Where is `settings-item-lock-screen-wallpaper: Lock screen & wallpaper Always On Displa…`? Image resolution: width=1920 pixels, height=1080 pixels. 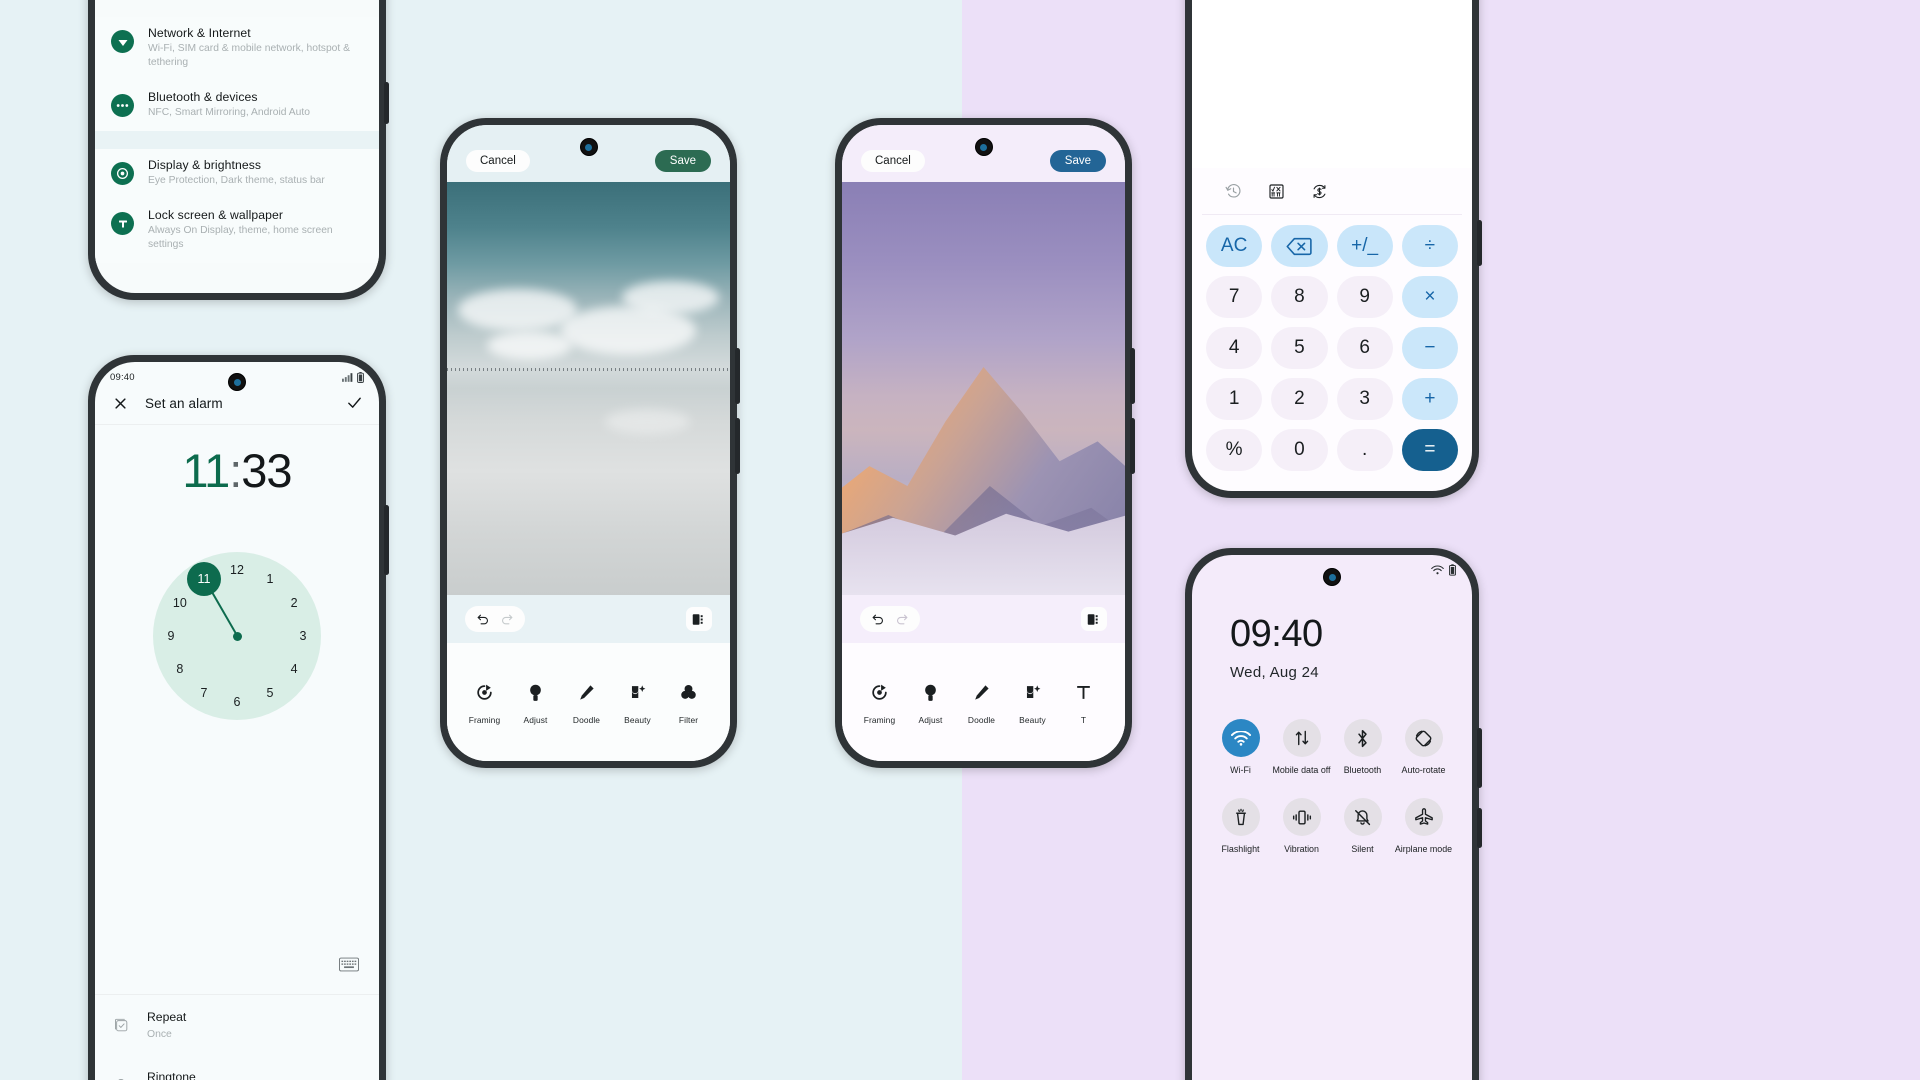 settings-item-lock-screen-wallpaper: Lock screen & wallpaper Always On Displa… is located at coordinates (237, 231).